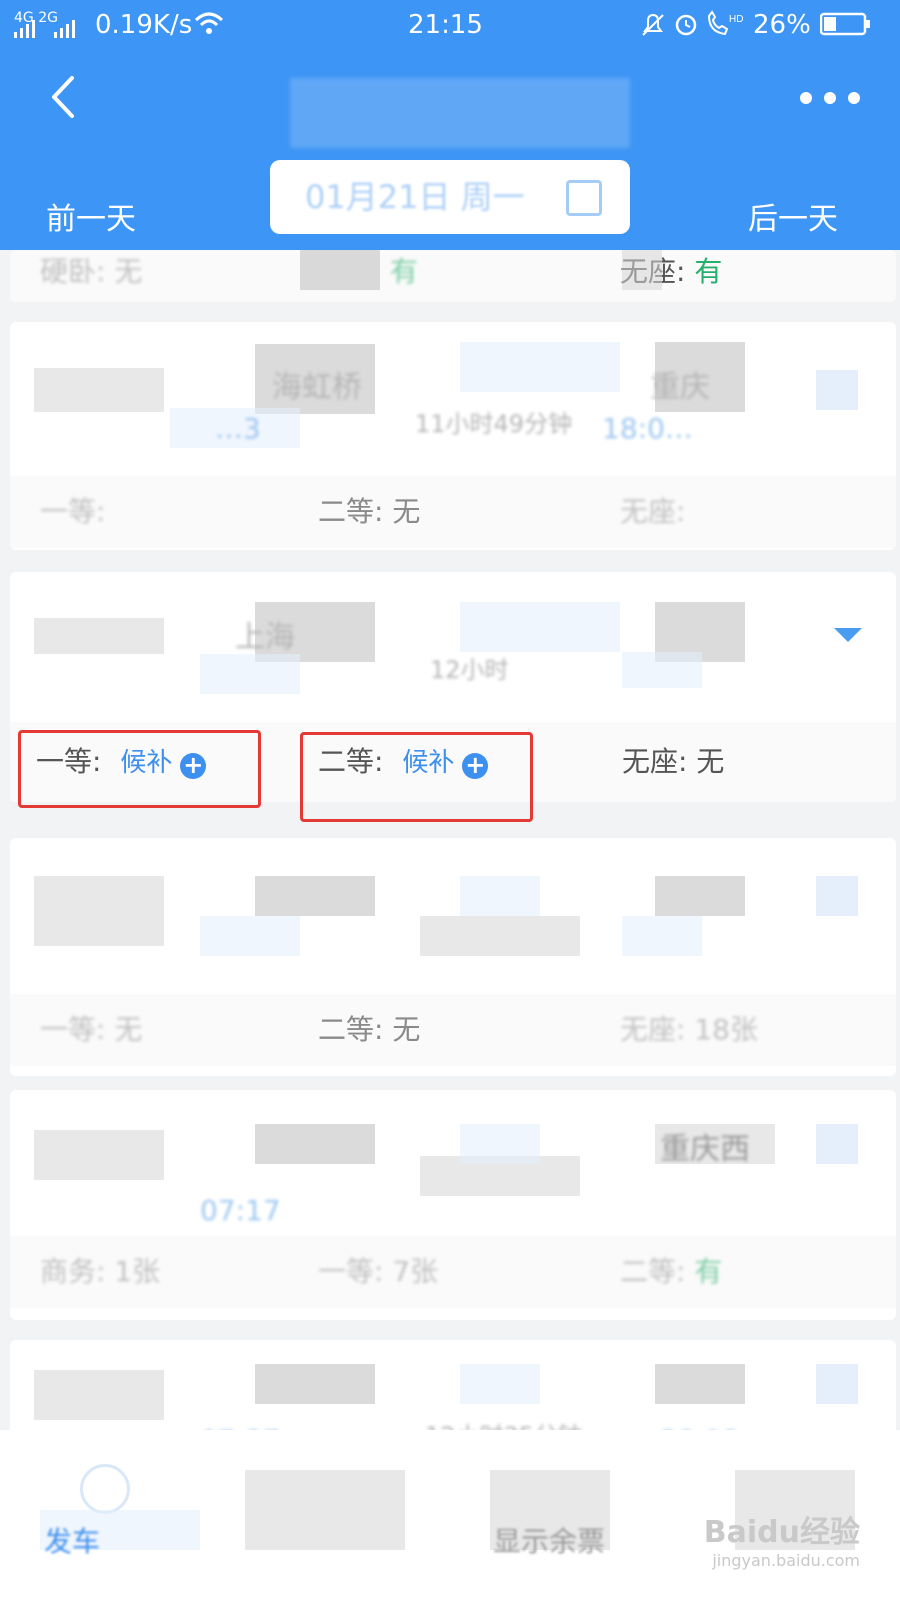 Image resolution: width=900 pixels, height=1600 pixels. Describe the element at coordinates (673, 761) in the screenshot. I see `seat-no-seat: 无座: 无` at that location.